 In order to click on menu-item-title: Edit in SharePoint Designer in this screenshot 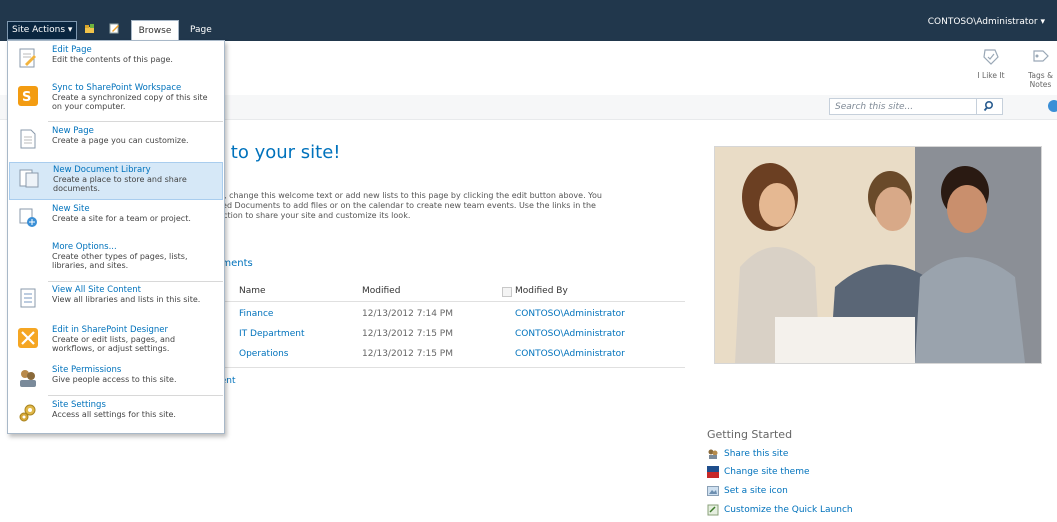, I will do `click(110, 330)`.